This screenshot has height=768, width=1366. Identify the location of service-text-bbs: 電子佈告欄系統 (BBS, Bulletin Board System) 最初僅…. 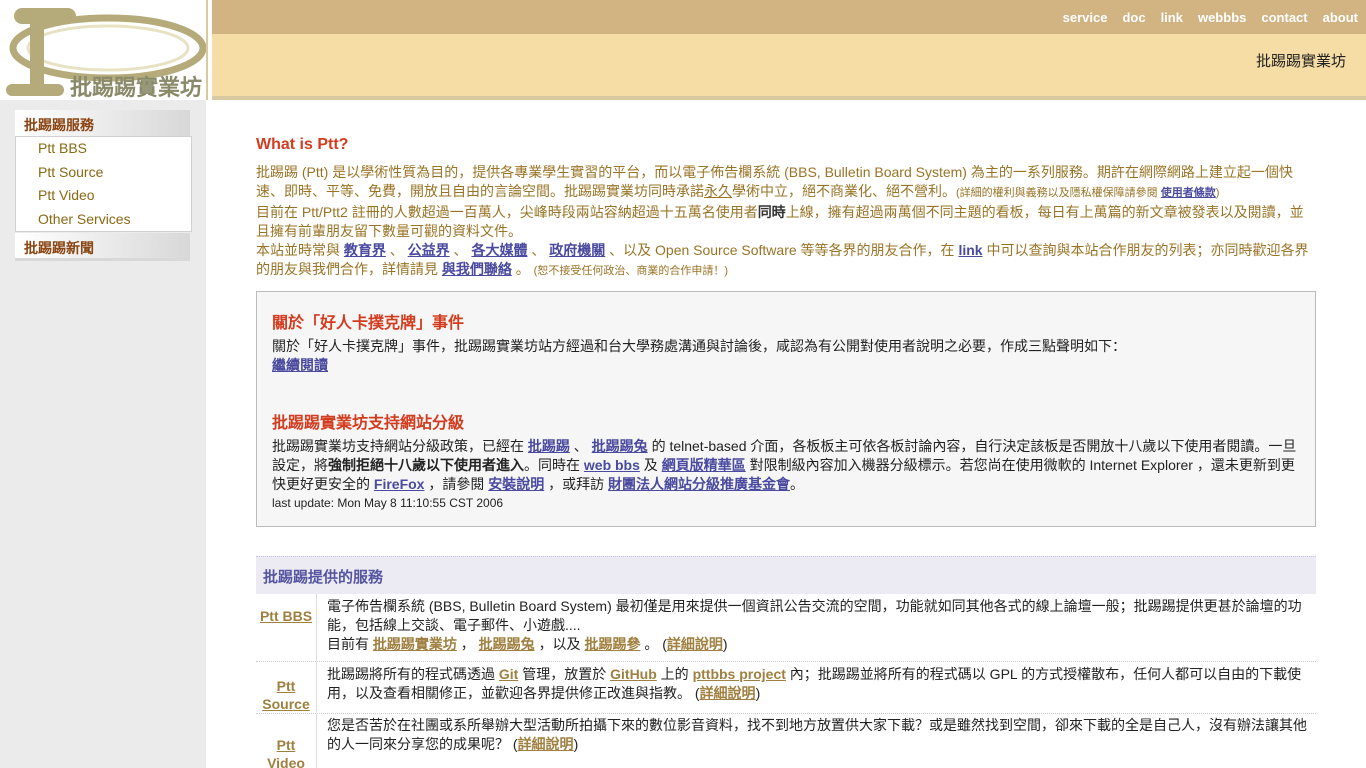
(814, 625).